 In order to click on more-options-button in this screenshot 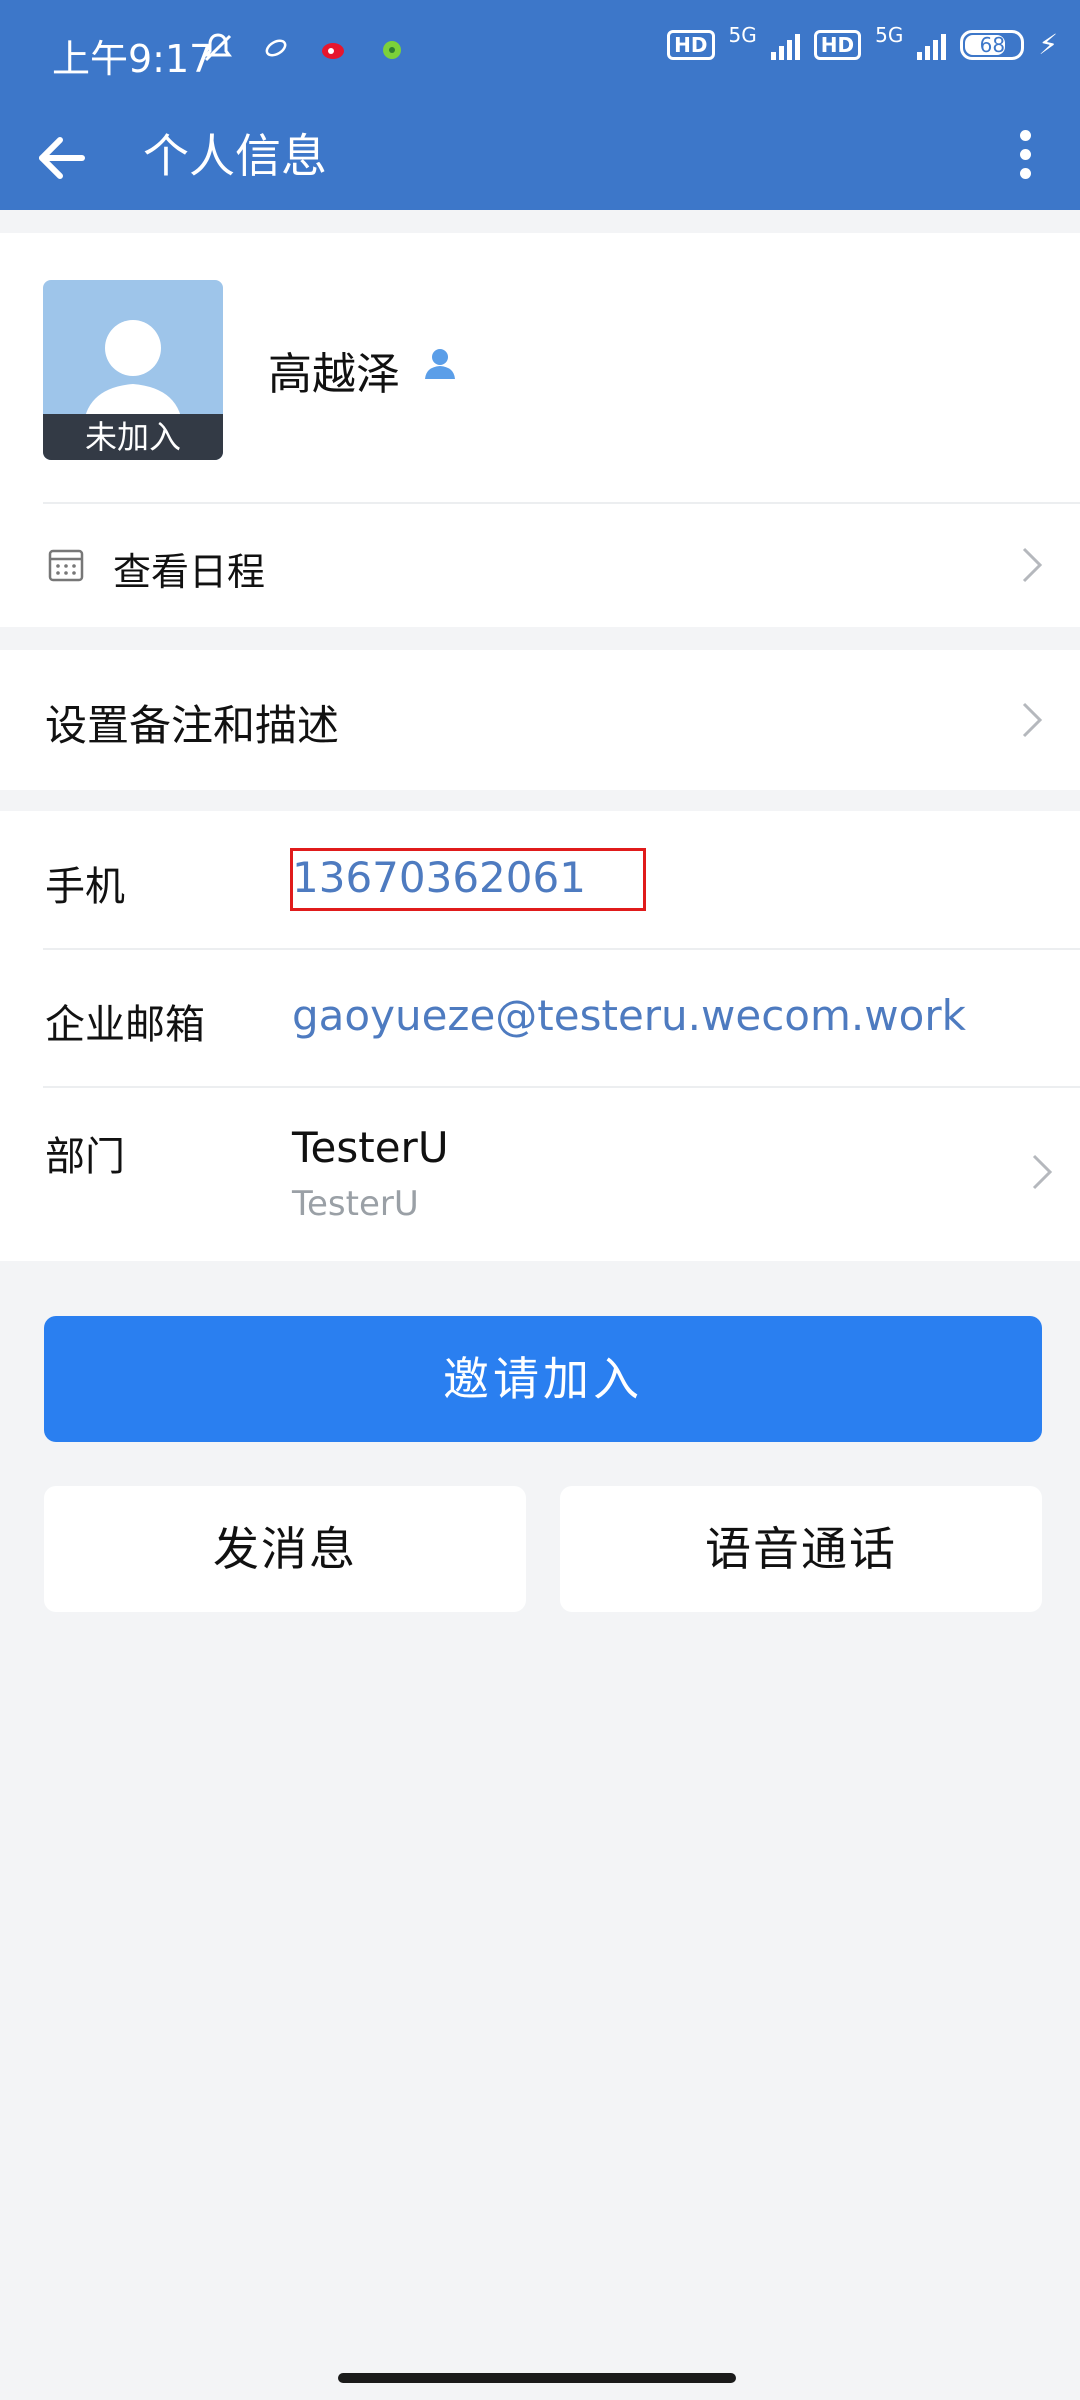, I will do `click(1025, 154)`.